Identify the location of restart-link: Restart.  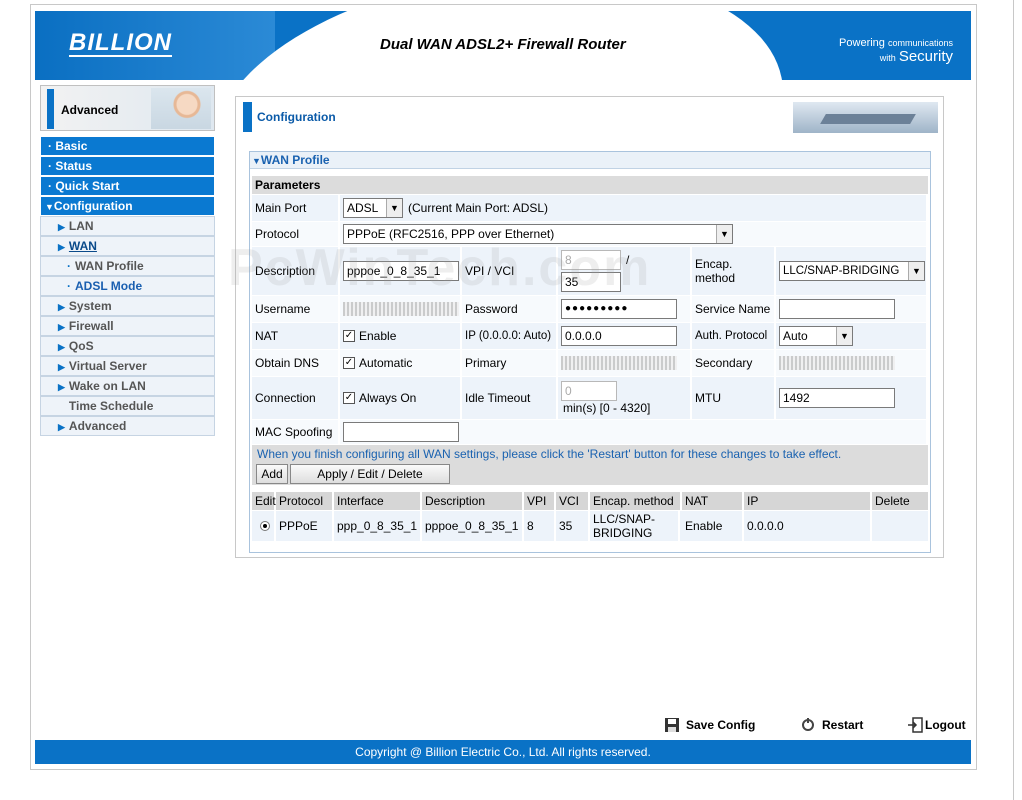
(831, 725).